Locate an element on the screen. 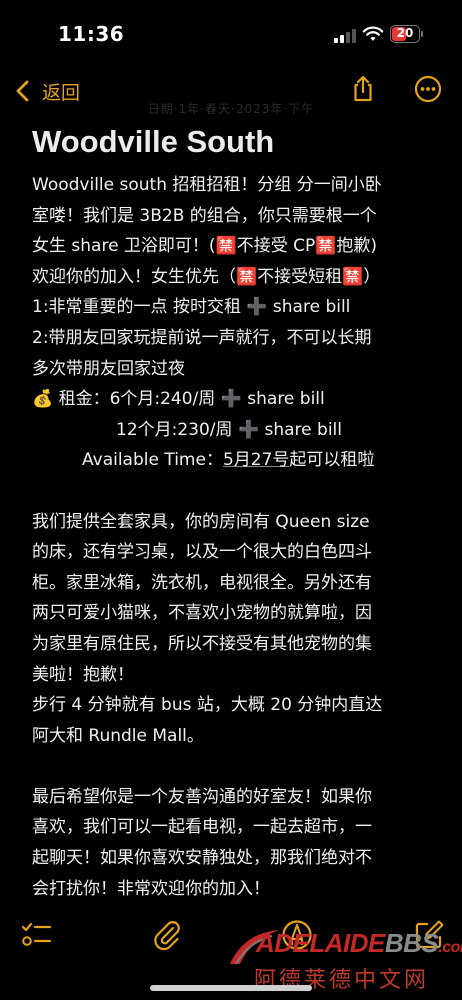 The width and height of the screenshot is (462, 1000). note-line: 阿大和 Rundle Mall。 is located at coordinates (118, 735).